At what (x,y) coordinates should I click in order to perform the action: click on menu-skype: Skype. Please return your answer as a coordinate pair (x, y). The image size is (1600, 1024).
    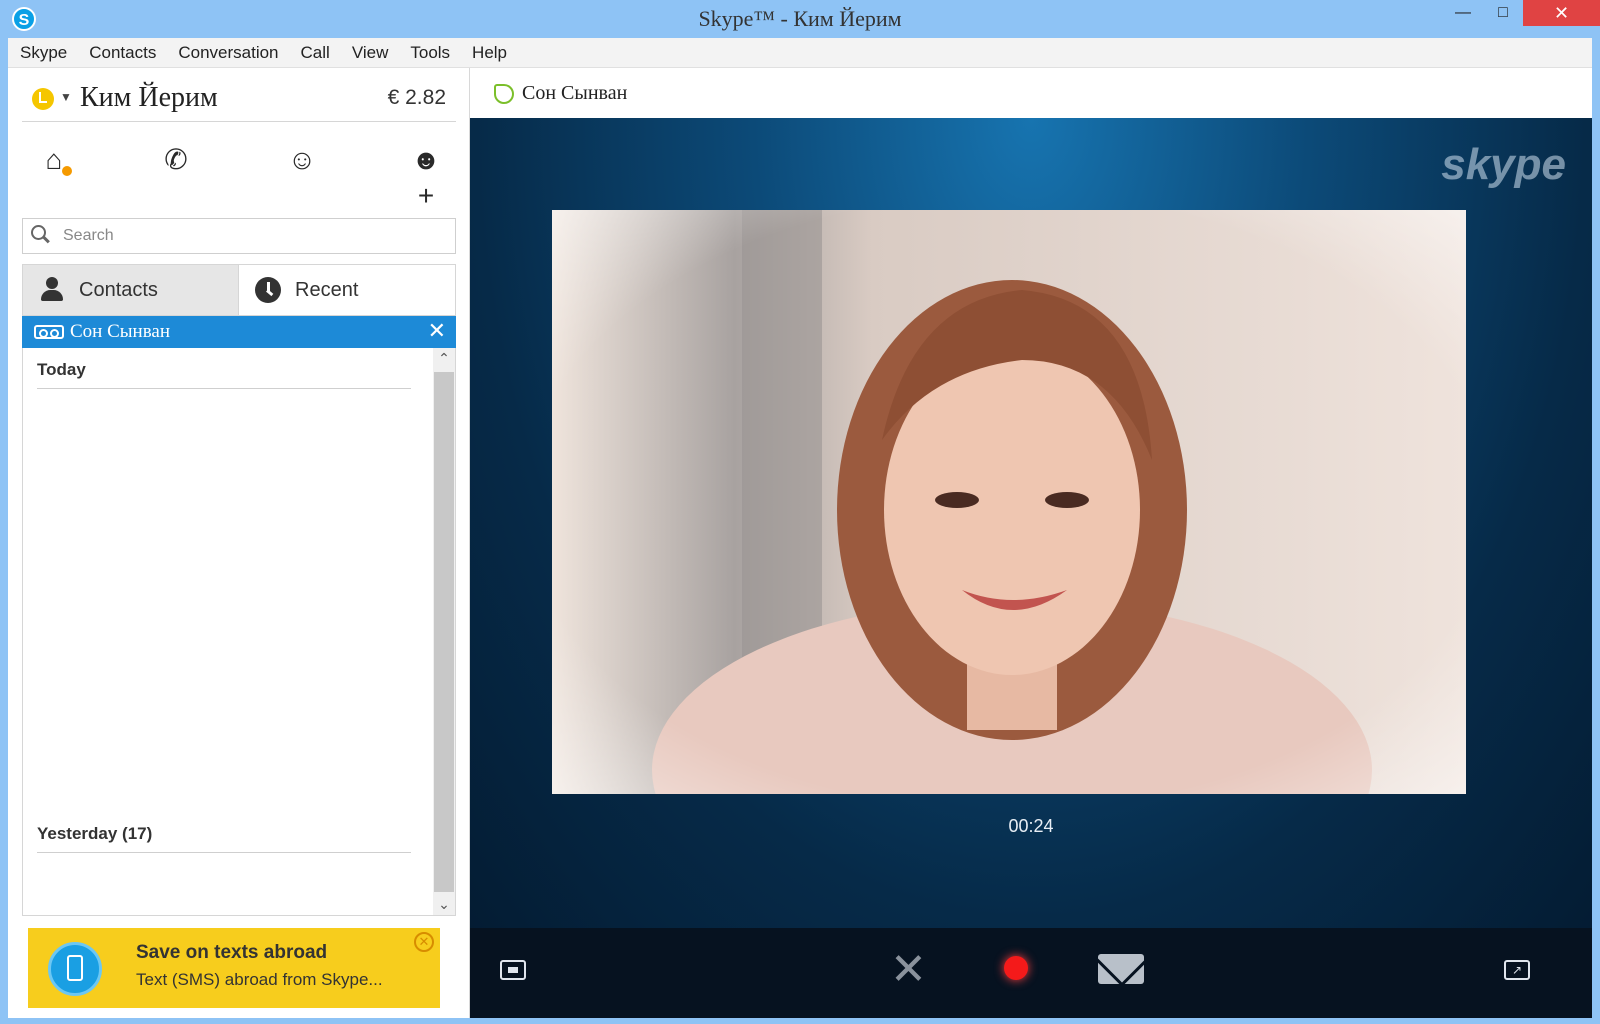
    Looking at the image, I should click on (43, 53).